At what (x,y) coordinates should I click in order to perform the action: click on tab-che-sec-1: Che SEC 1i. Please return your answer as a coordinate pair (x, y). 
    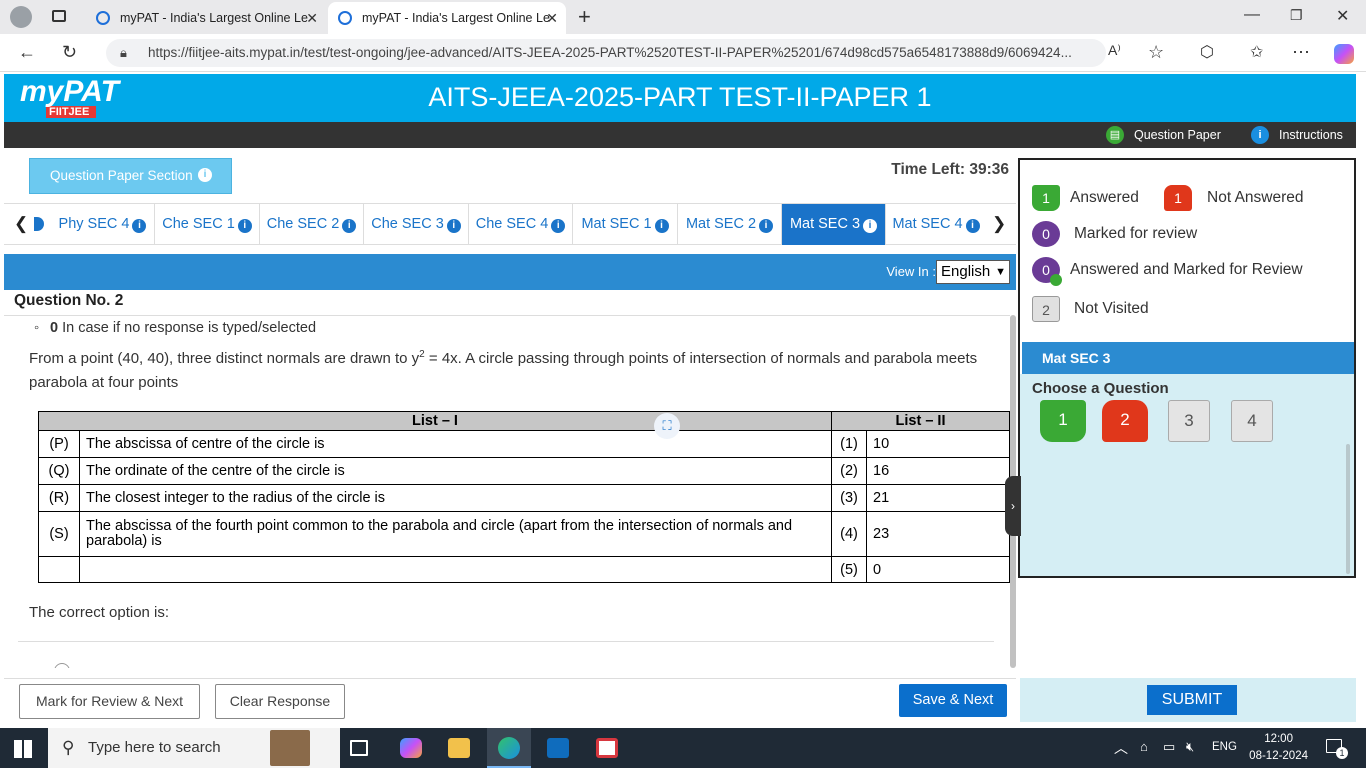
    Looking at the image, I should click on (207, 224).